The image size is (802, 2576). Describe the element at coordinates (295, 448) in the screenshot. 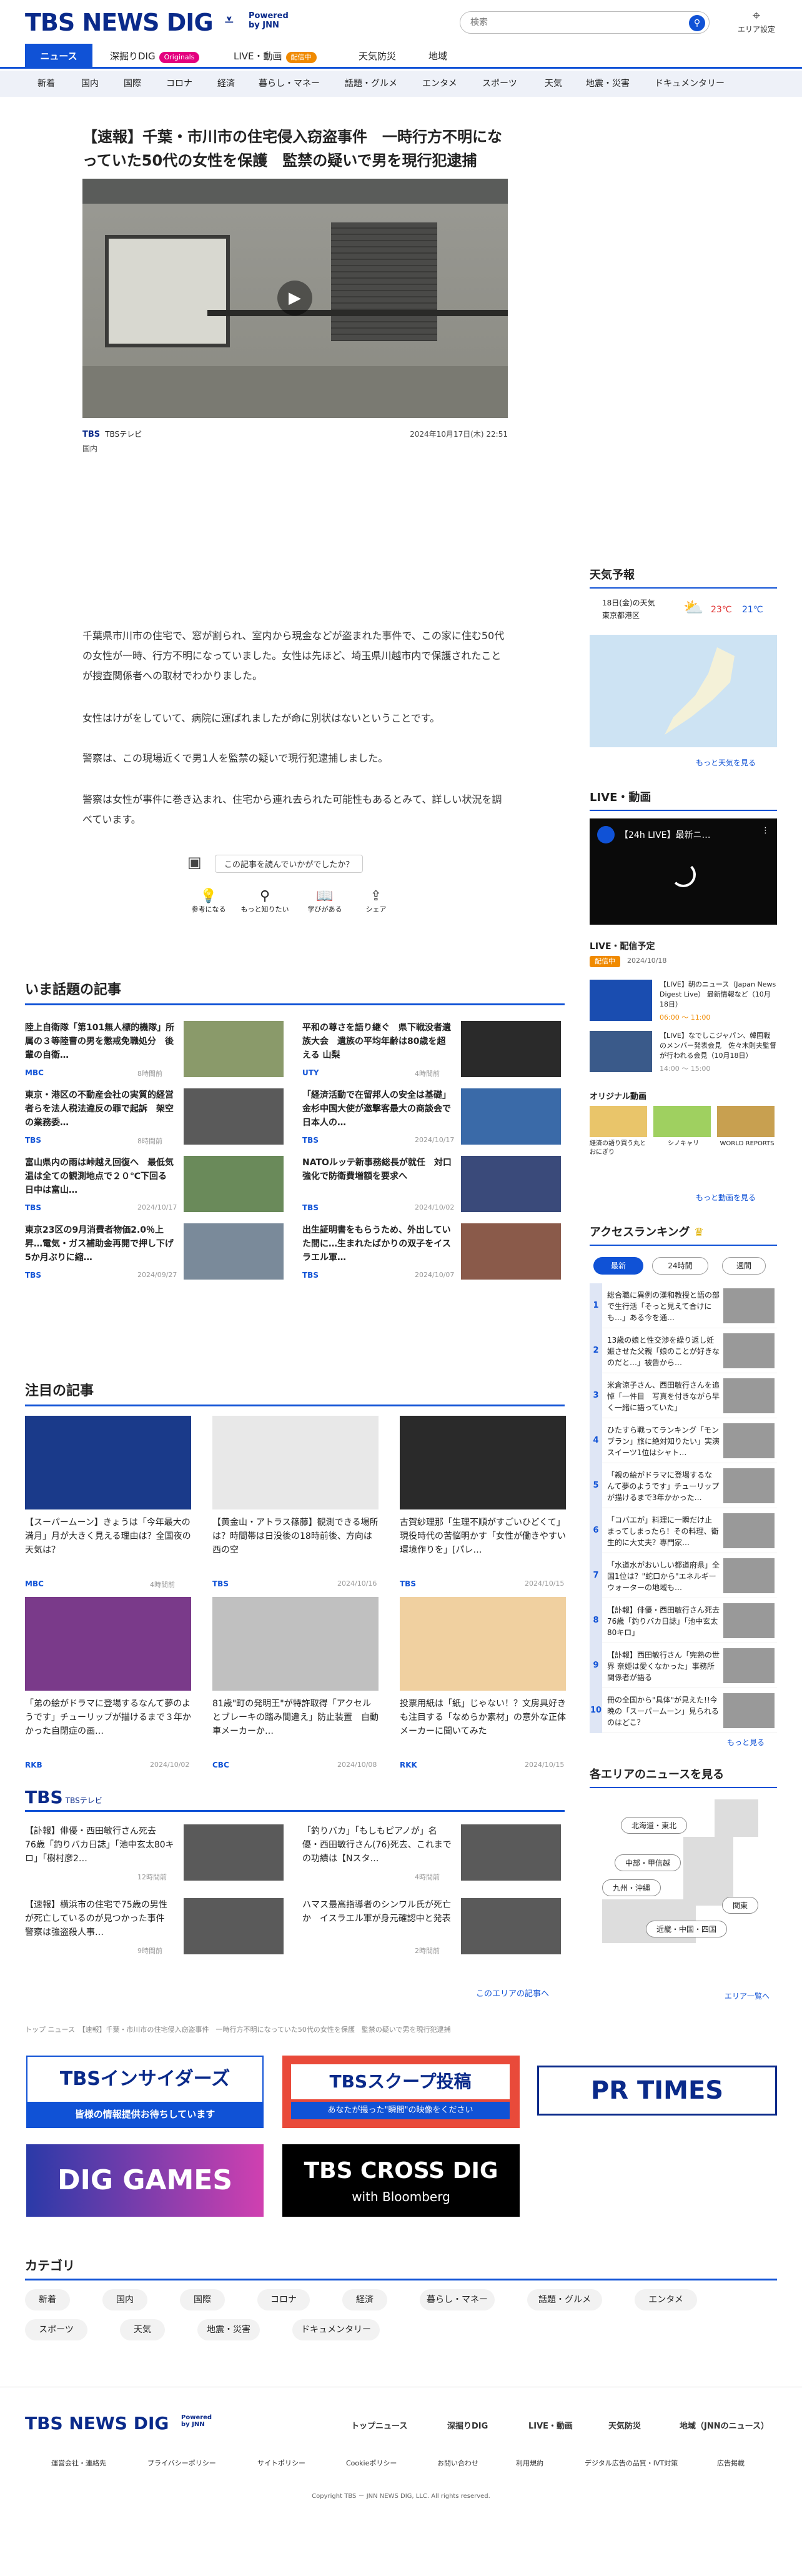

I see `article-category: 国内` at that location.